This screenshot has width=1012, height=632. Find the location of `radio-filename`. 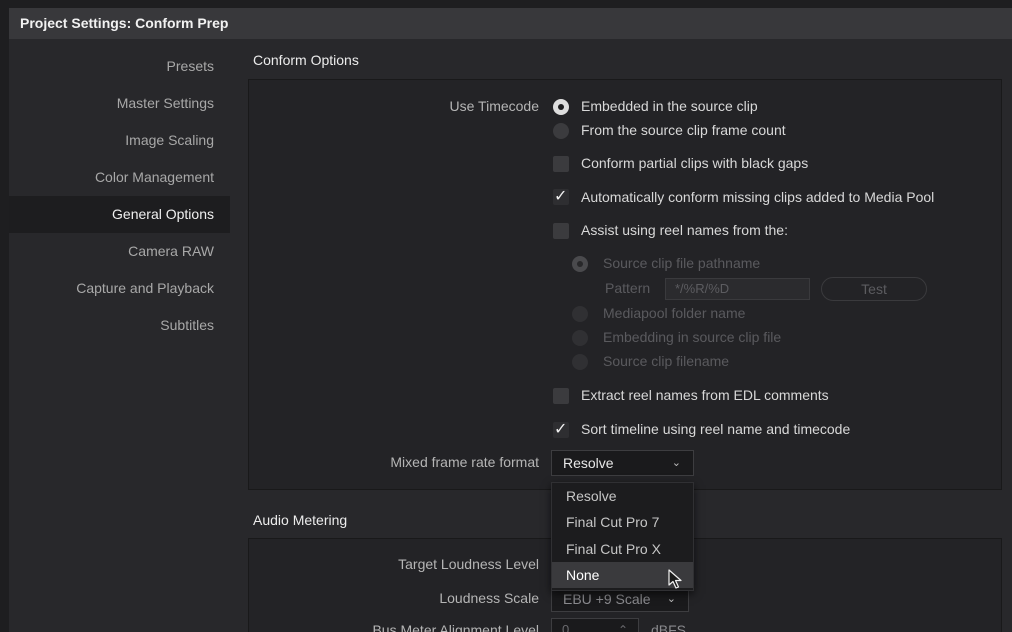

radio-filename is located at coordinates (580, 362).